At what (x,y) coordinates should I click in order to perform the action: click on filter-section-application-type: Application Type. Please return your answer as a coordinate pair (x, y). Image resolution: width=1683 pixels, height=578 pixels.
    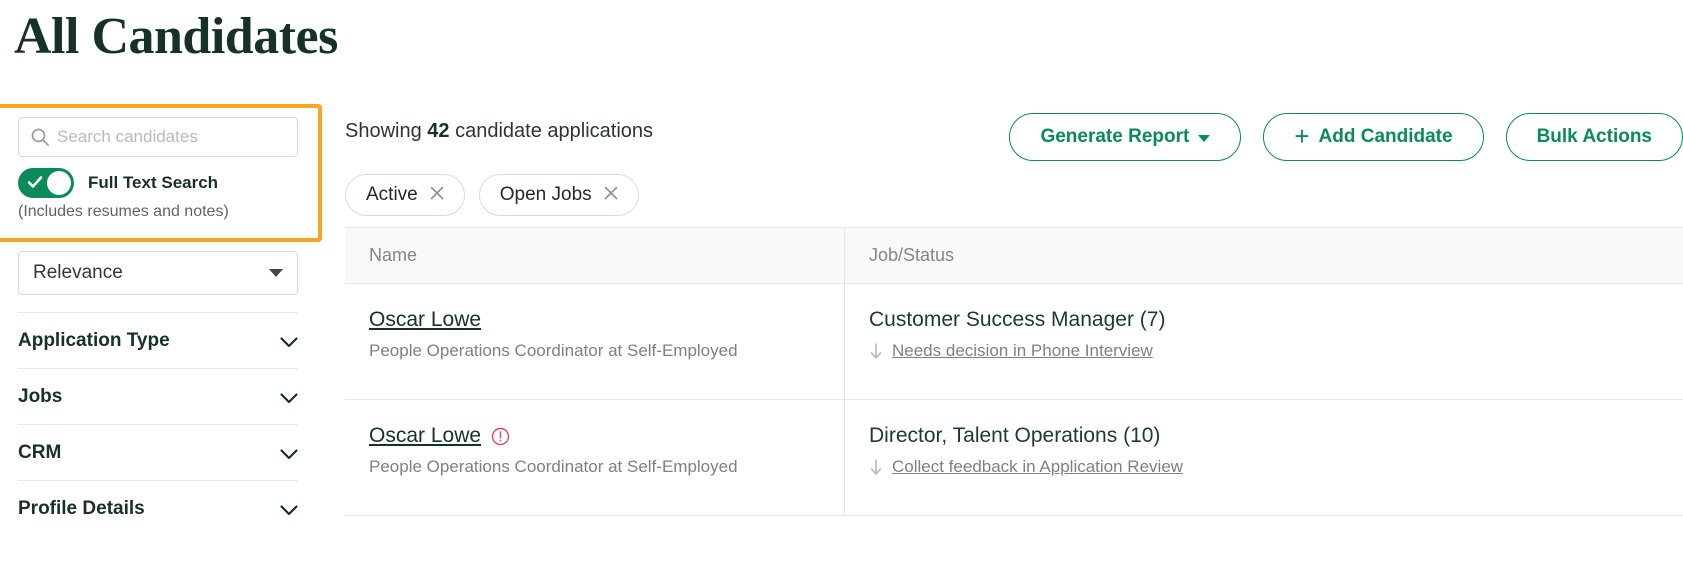
    Looking at the image, I should click on (158, 340).